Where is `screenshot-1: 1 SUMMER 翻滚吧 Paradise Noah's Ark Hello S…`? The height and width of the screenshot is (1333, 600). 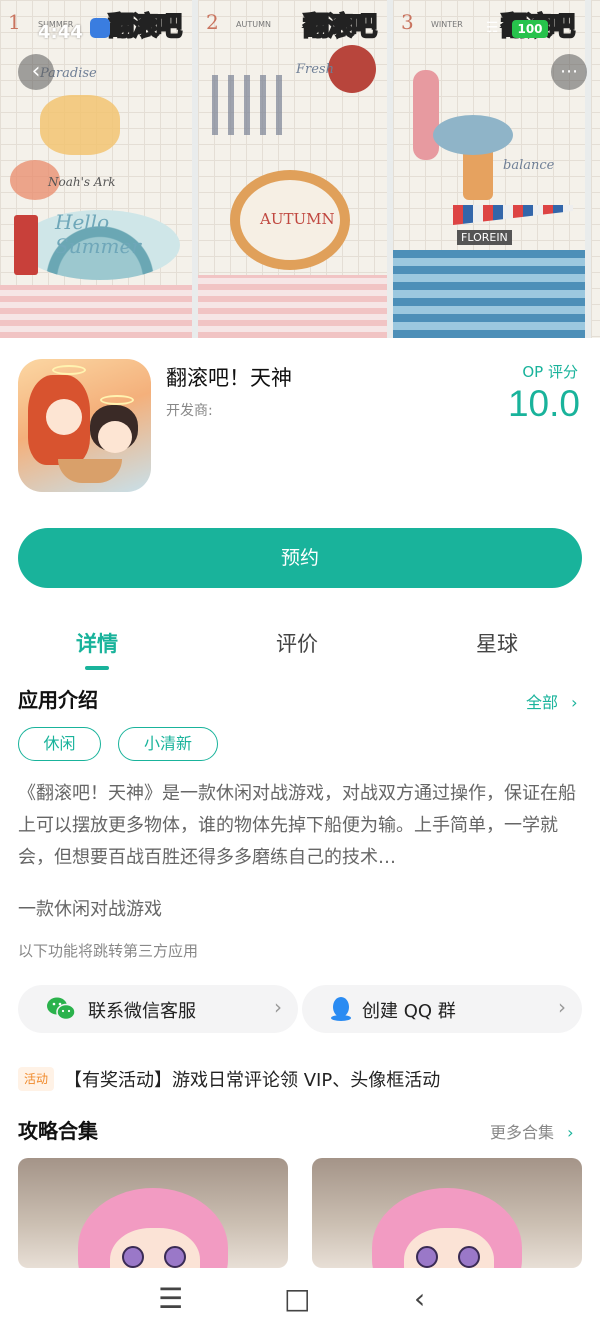
screenshot-1: 1 SUMMER 翻滚吧 Paradise Noah's Ark Hello S… is located at coordinates (96, 169).